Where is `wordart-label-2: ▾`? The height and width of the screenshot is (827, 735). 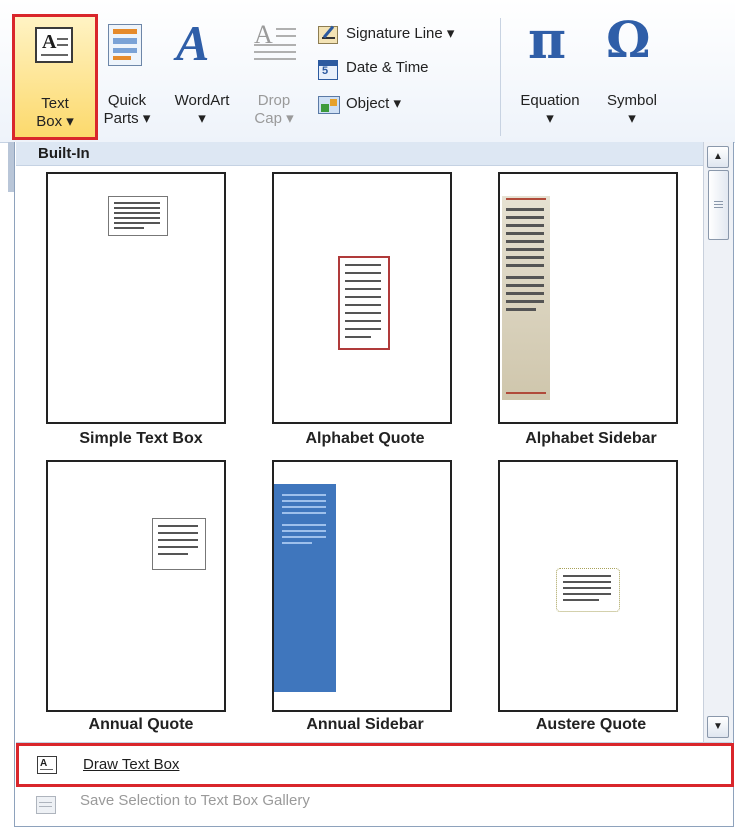 wordart-label-2: ▾ is located at coordinates (202, 118).